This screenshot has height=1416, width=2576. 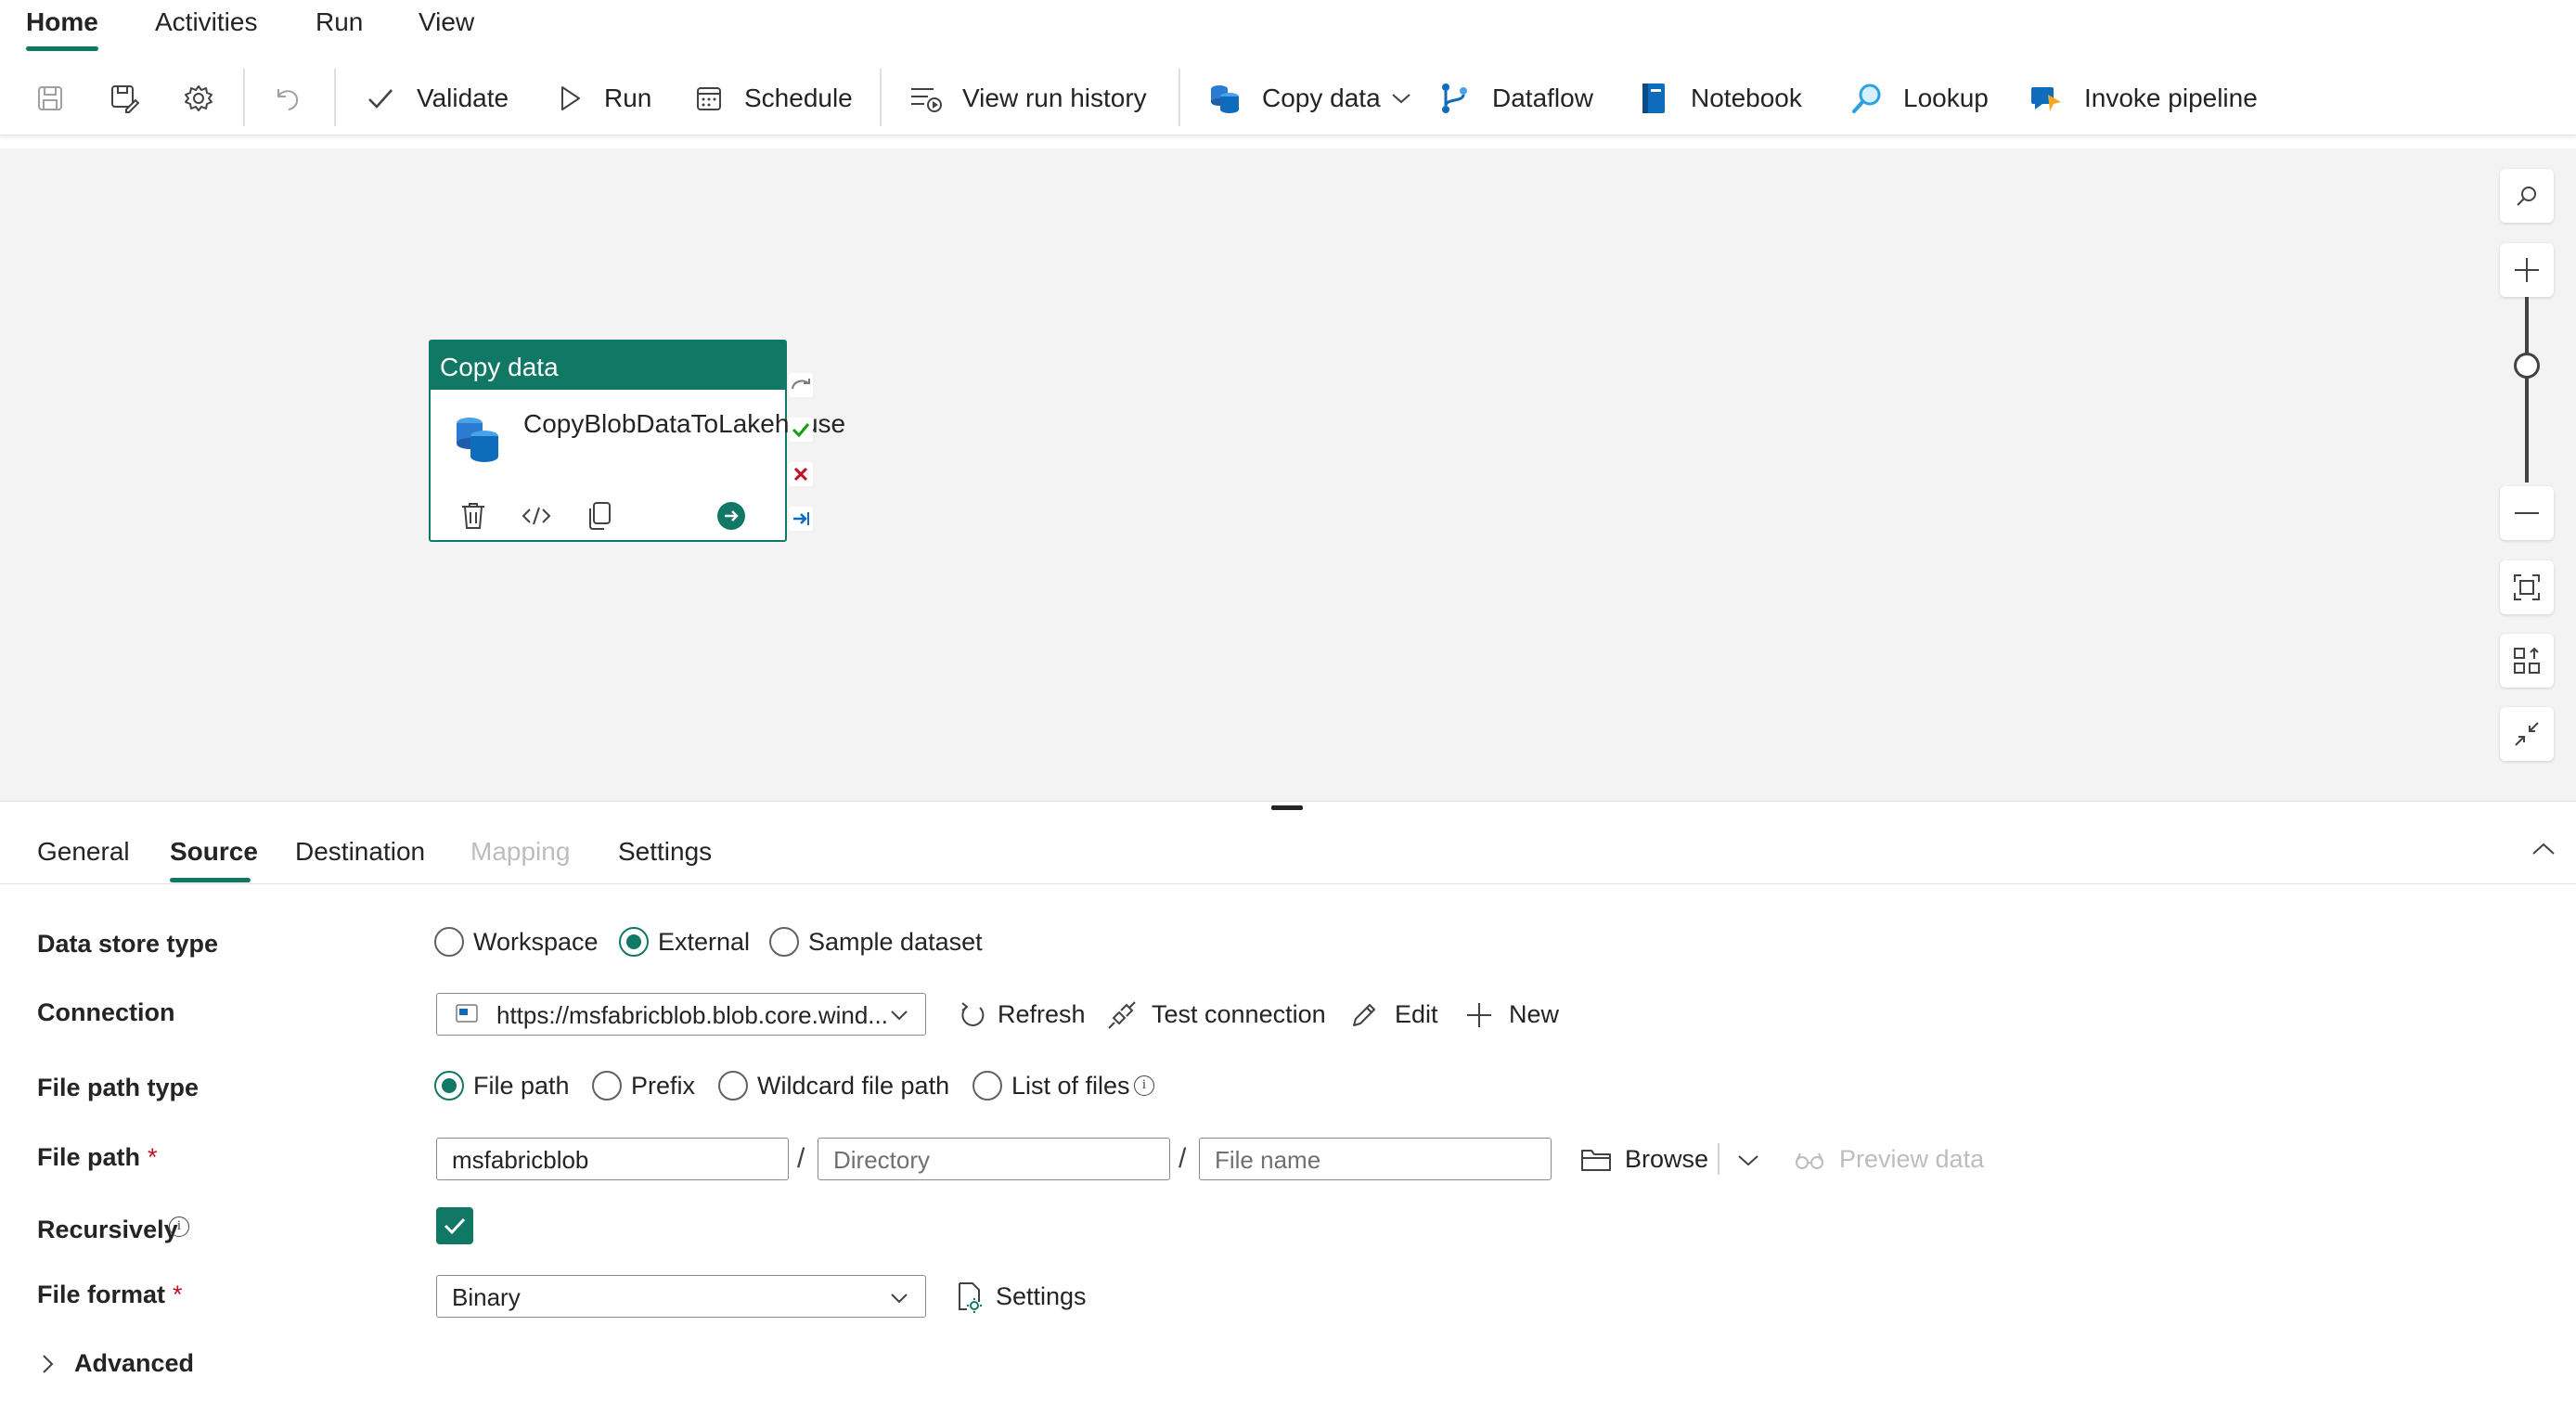 I want to click on delete-icon, so click(x=473, y=516).